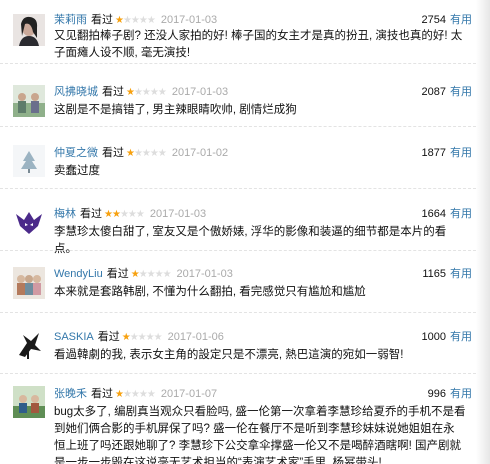  What do you see at coordinates (436, 394) in the screenshot?
I see `vote-count: 996` at bounding box center [436, 394].